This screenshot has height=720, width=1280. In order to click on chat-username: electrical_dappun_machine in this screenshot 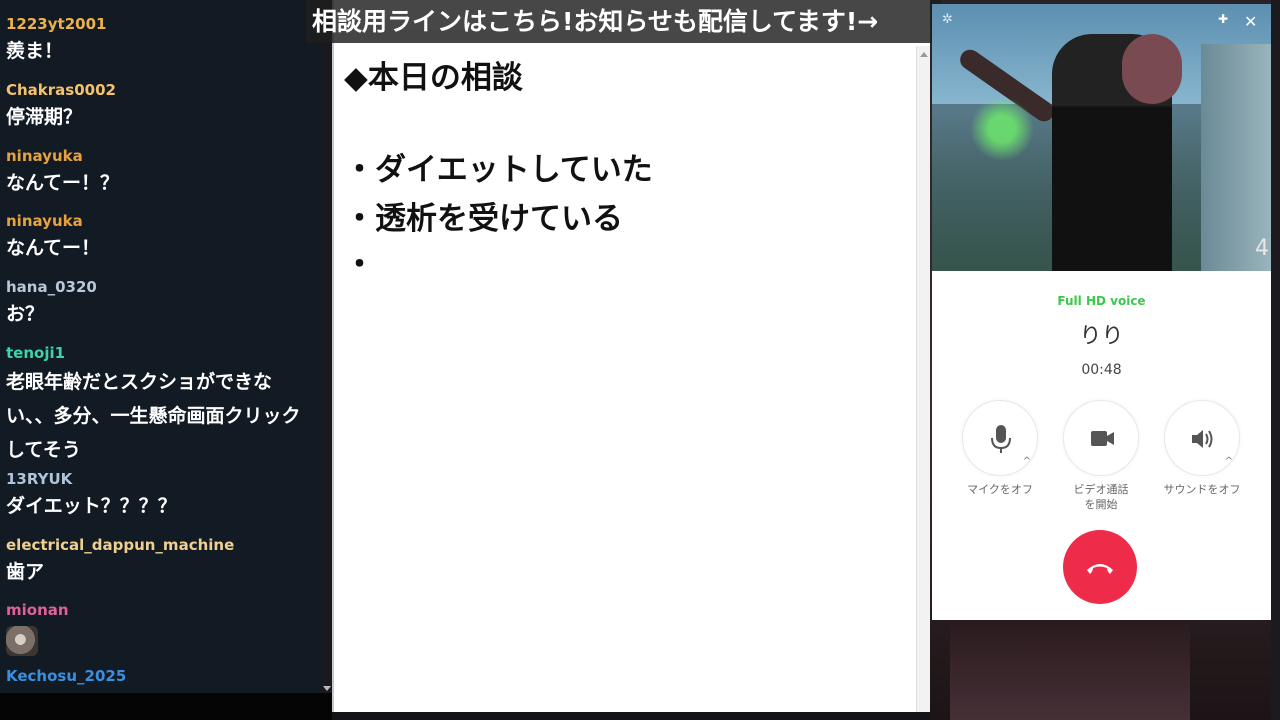, I will do `click(120, 545)`.